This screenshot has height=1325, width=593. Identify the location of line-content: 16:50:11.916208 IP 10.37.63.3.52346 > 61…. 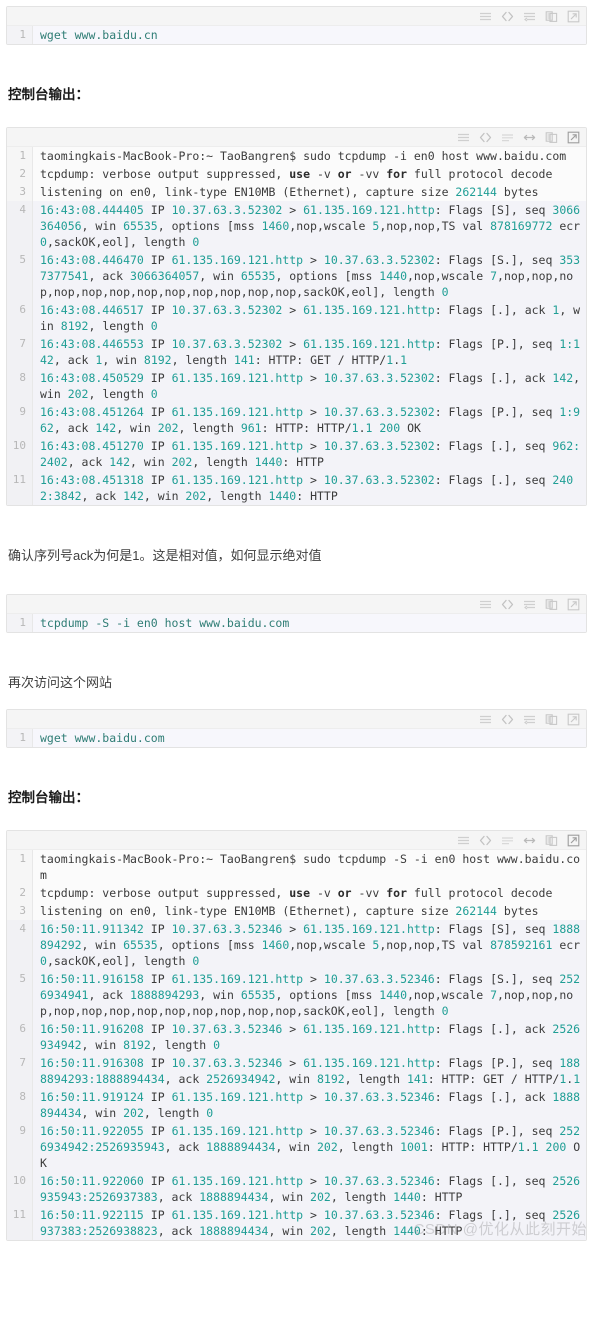
(309, 1037).